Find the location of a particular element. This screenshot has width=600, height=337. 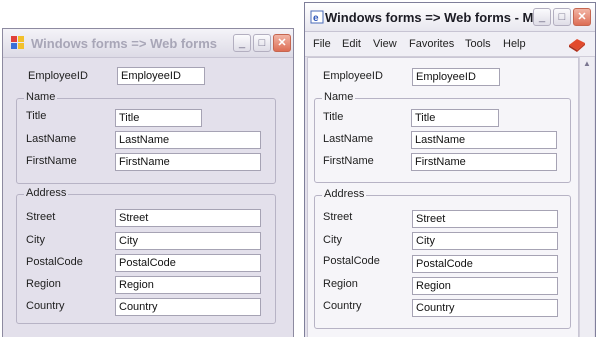

menu-help: Help is located at coordinates (514, 44).